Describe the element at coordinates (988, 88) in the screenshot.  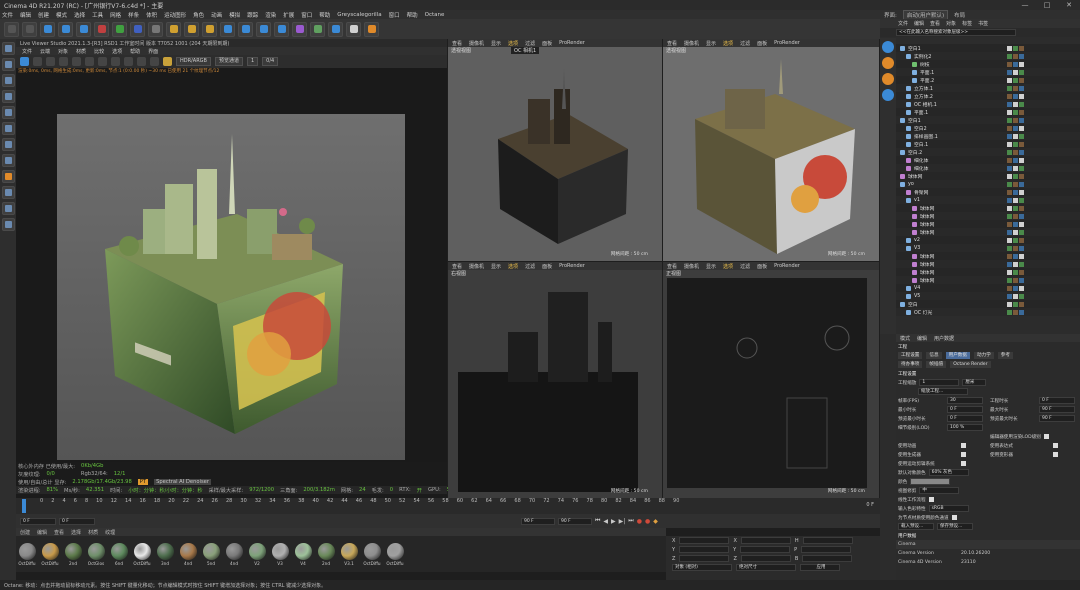
I see `object-row: 立方体.1` at that location.